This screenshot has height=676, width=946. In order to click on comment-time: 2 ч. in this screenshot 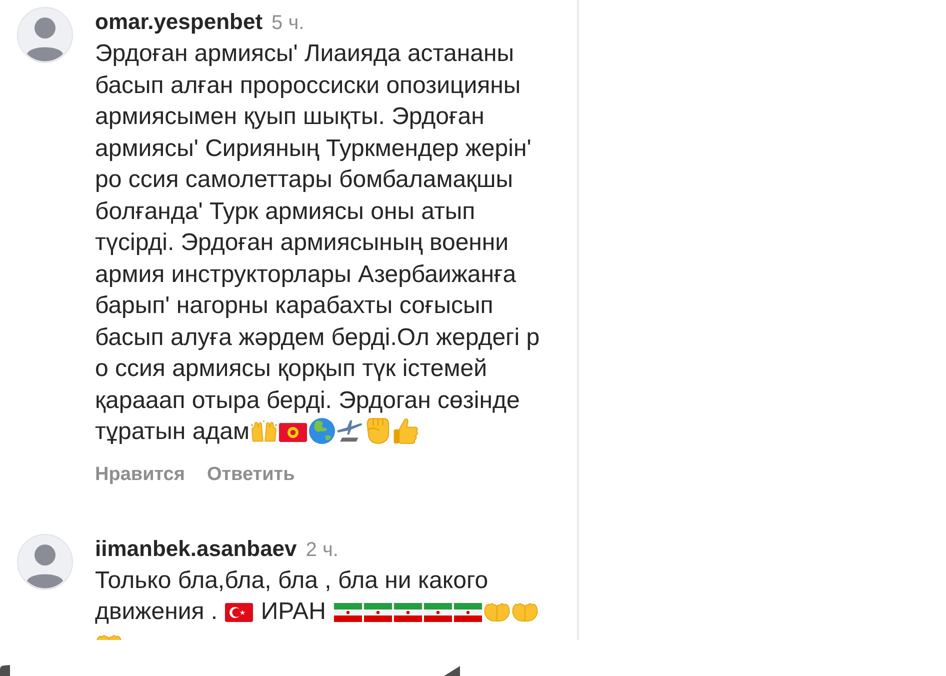, I will do `click(322, 550)`.